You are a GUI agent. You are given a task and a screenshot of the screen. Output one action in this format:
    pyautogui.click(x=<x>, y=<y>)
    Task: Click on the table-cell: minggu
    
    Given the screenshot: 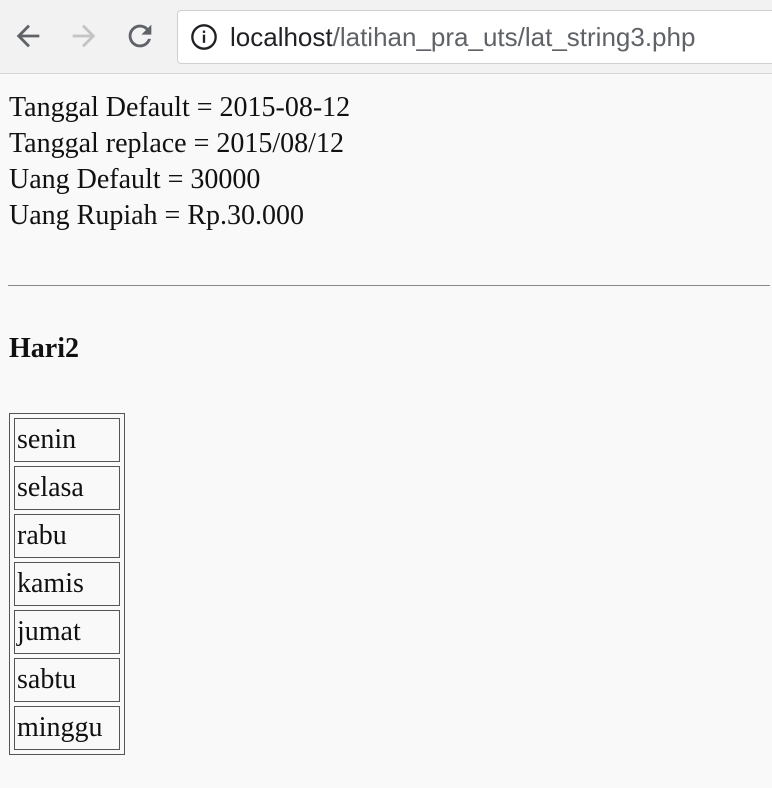 What is the action you would take?
    pyautogui.click(x=67, y=728)
    